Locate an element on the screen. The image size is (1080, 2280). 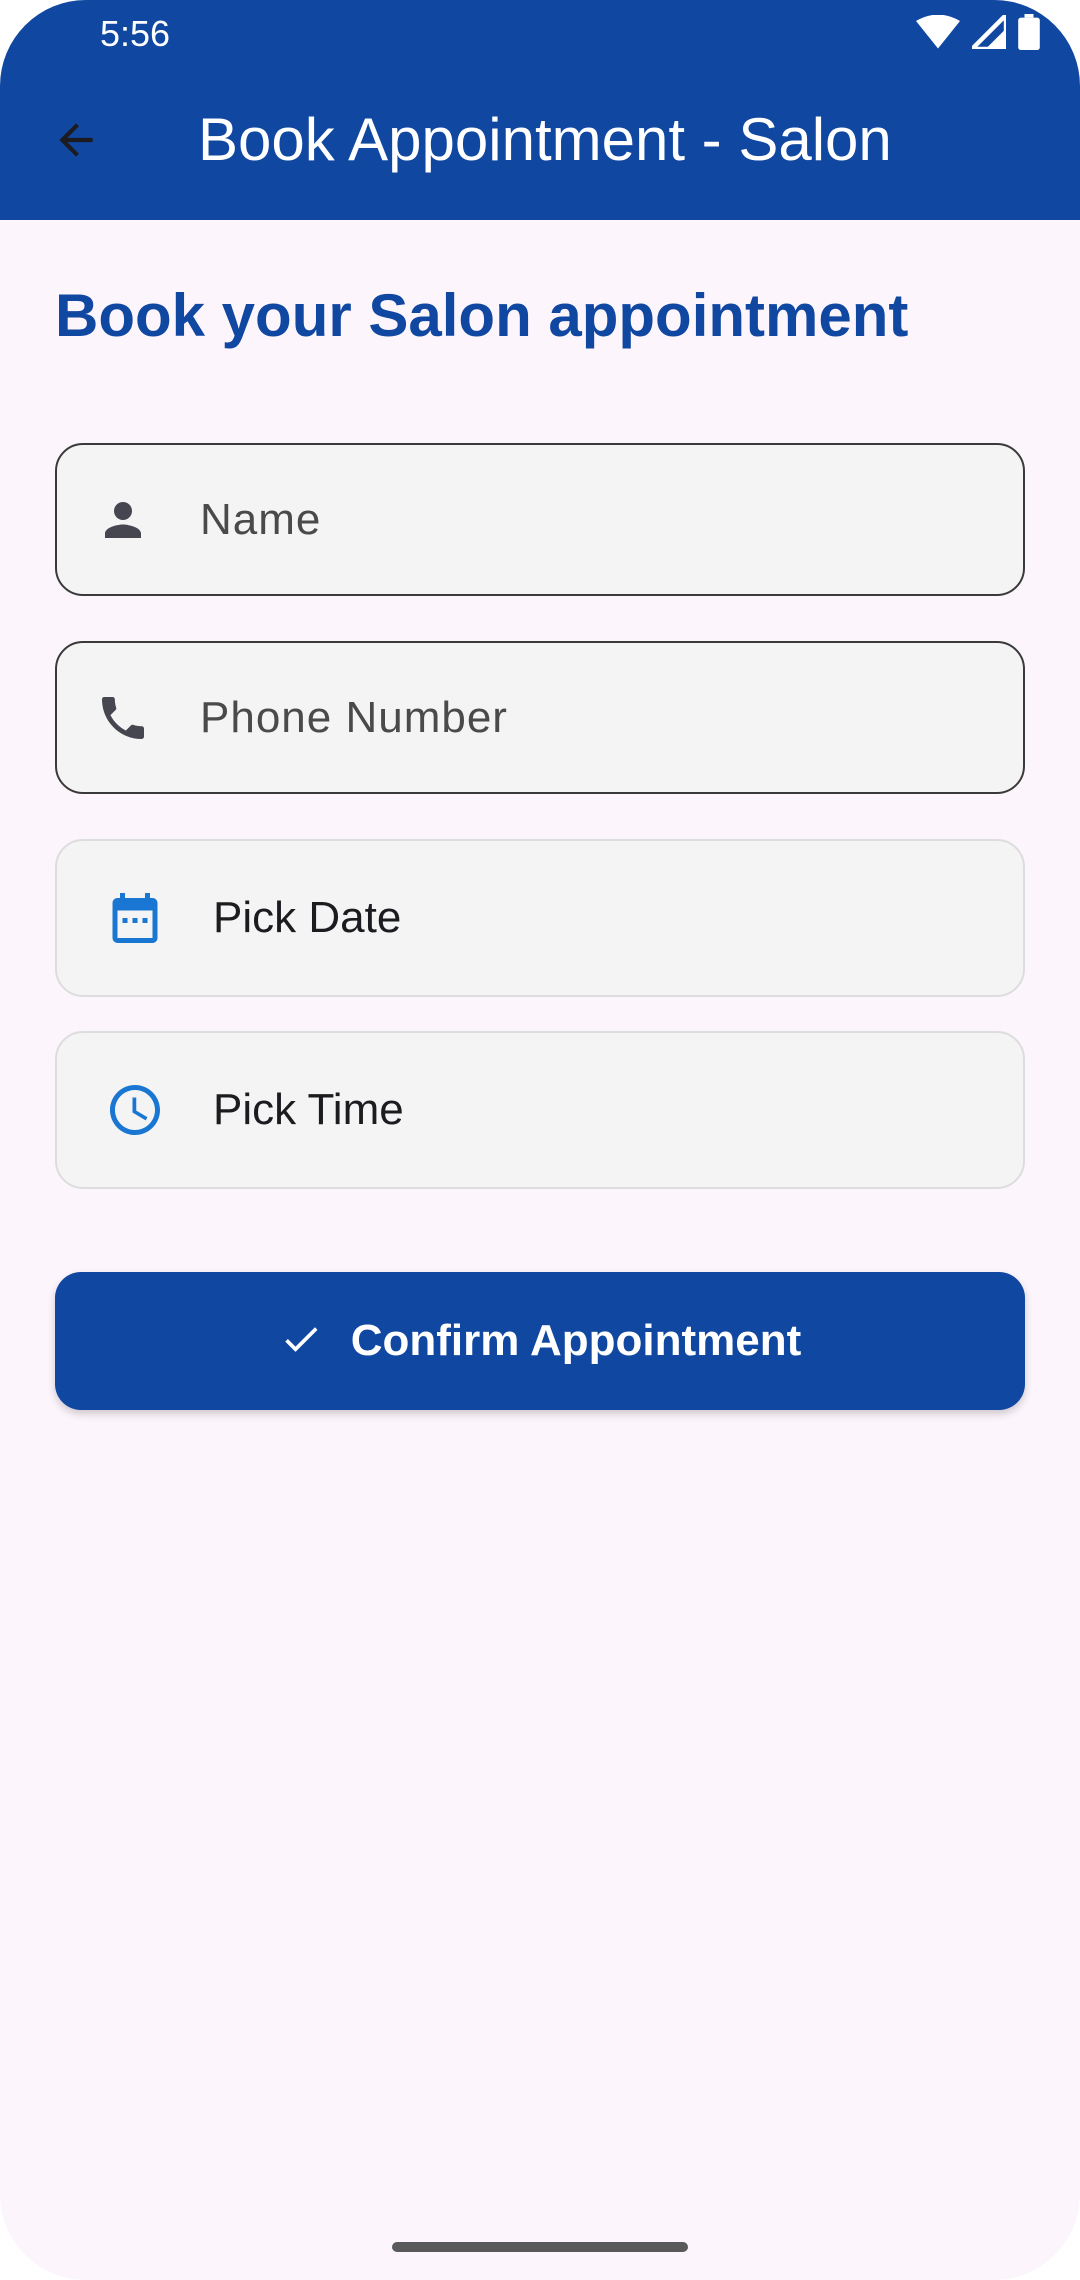
check-icon is located at coordinates (301, 1341).